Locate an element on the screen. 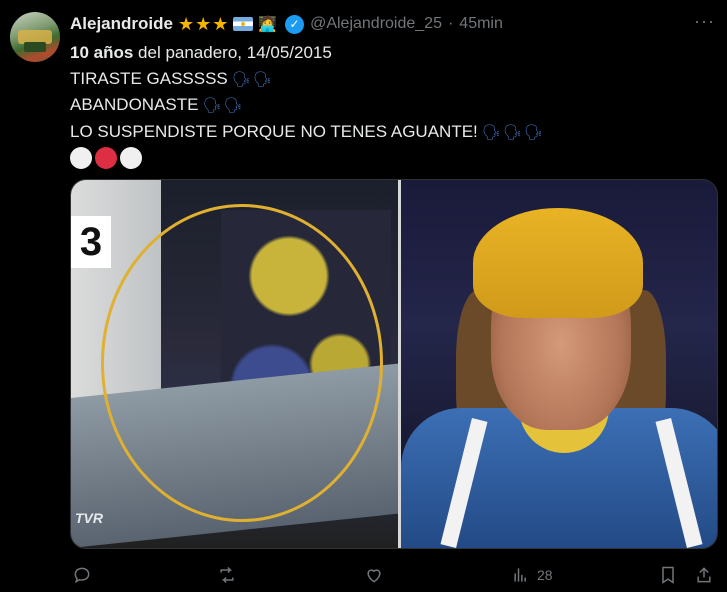 This screenshot has width=727, height=592. repost-icon is located at coordinates (227, 575).